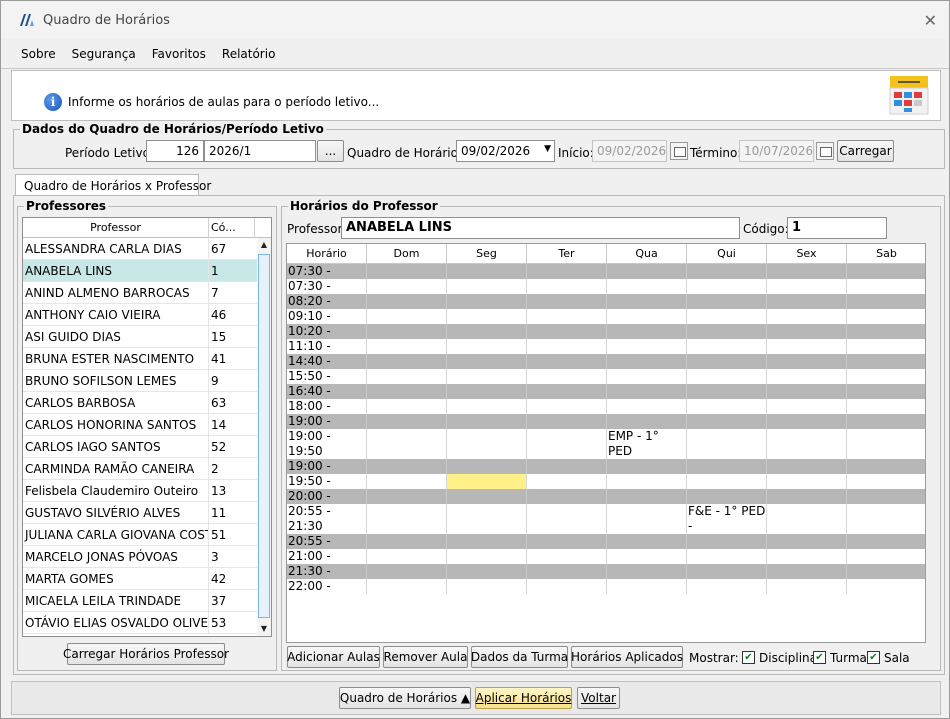 This screenshot has width=950, height=719. What do you see at coordinates (606, 286) in the screenshot?
I see `table-row: 07:30 - 08:20` at bounding box center [606, 286].